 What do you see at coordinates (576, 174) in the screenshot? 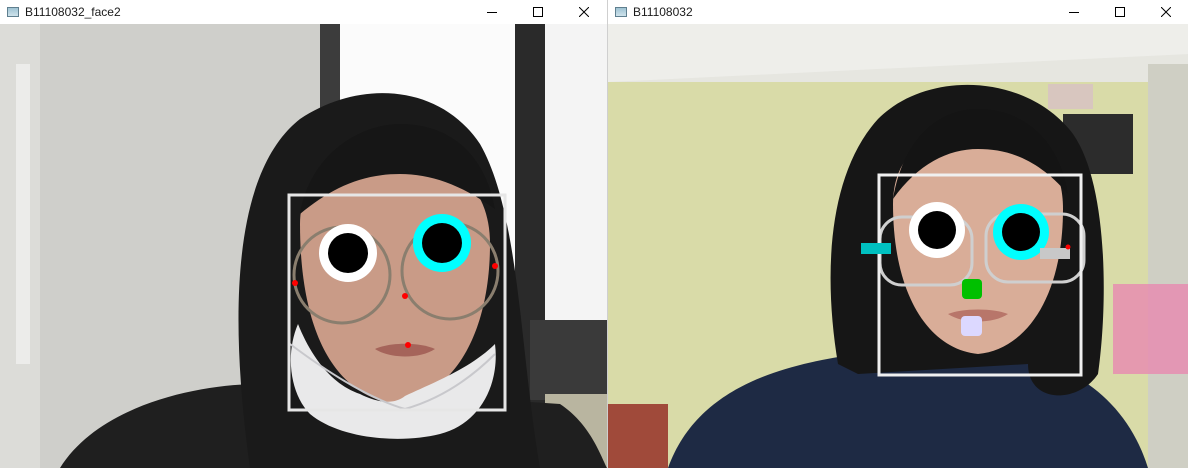
I see `window-pane-right` at bounding box center [576, 174].